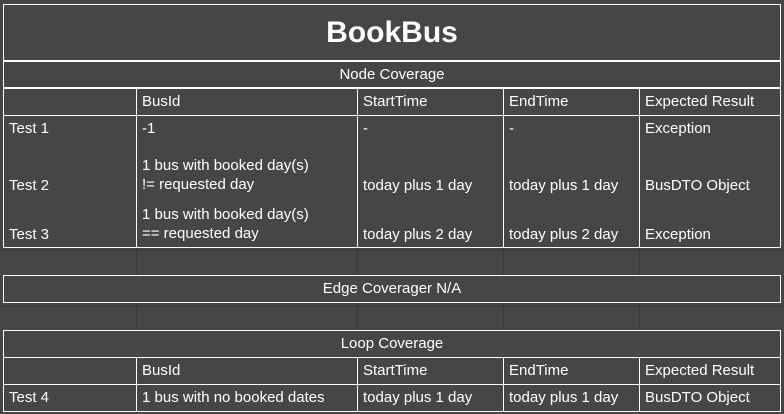  Describe the element at coordinates (365, 128) in the screenshot. I see `table-cell-starttime: -` at that location.